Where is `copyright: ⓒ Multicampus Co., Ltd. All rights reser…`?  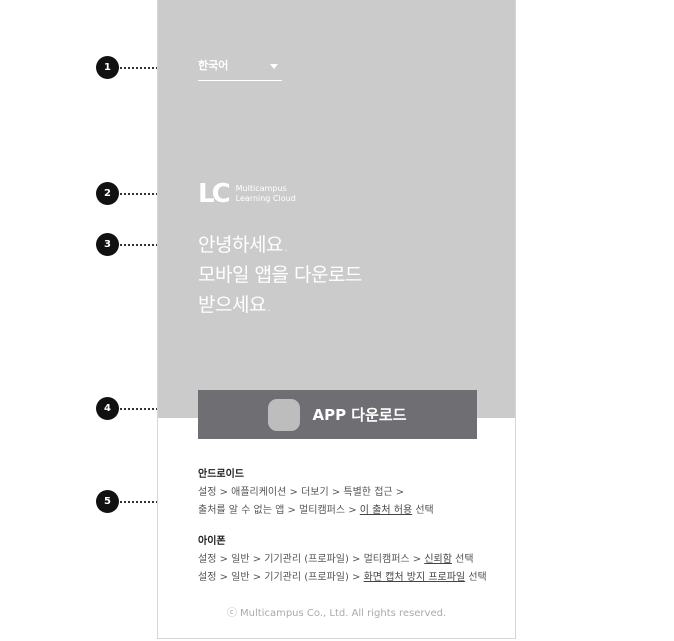 copyright: ⓒ Multicampus Co., Ltd. All rights reser… is located at coordinates (336, 613).